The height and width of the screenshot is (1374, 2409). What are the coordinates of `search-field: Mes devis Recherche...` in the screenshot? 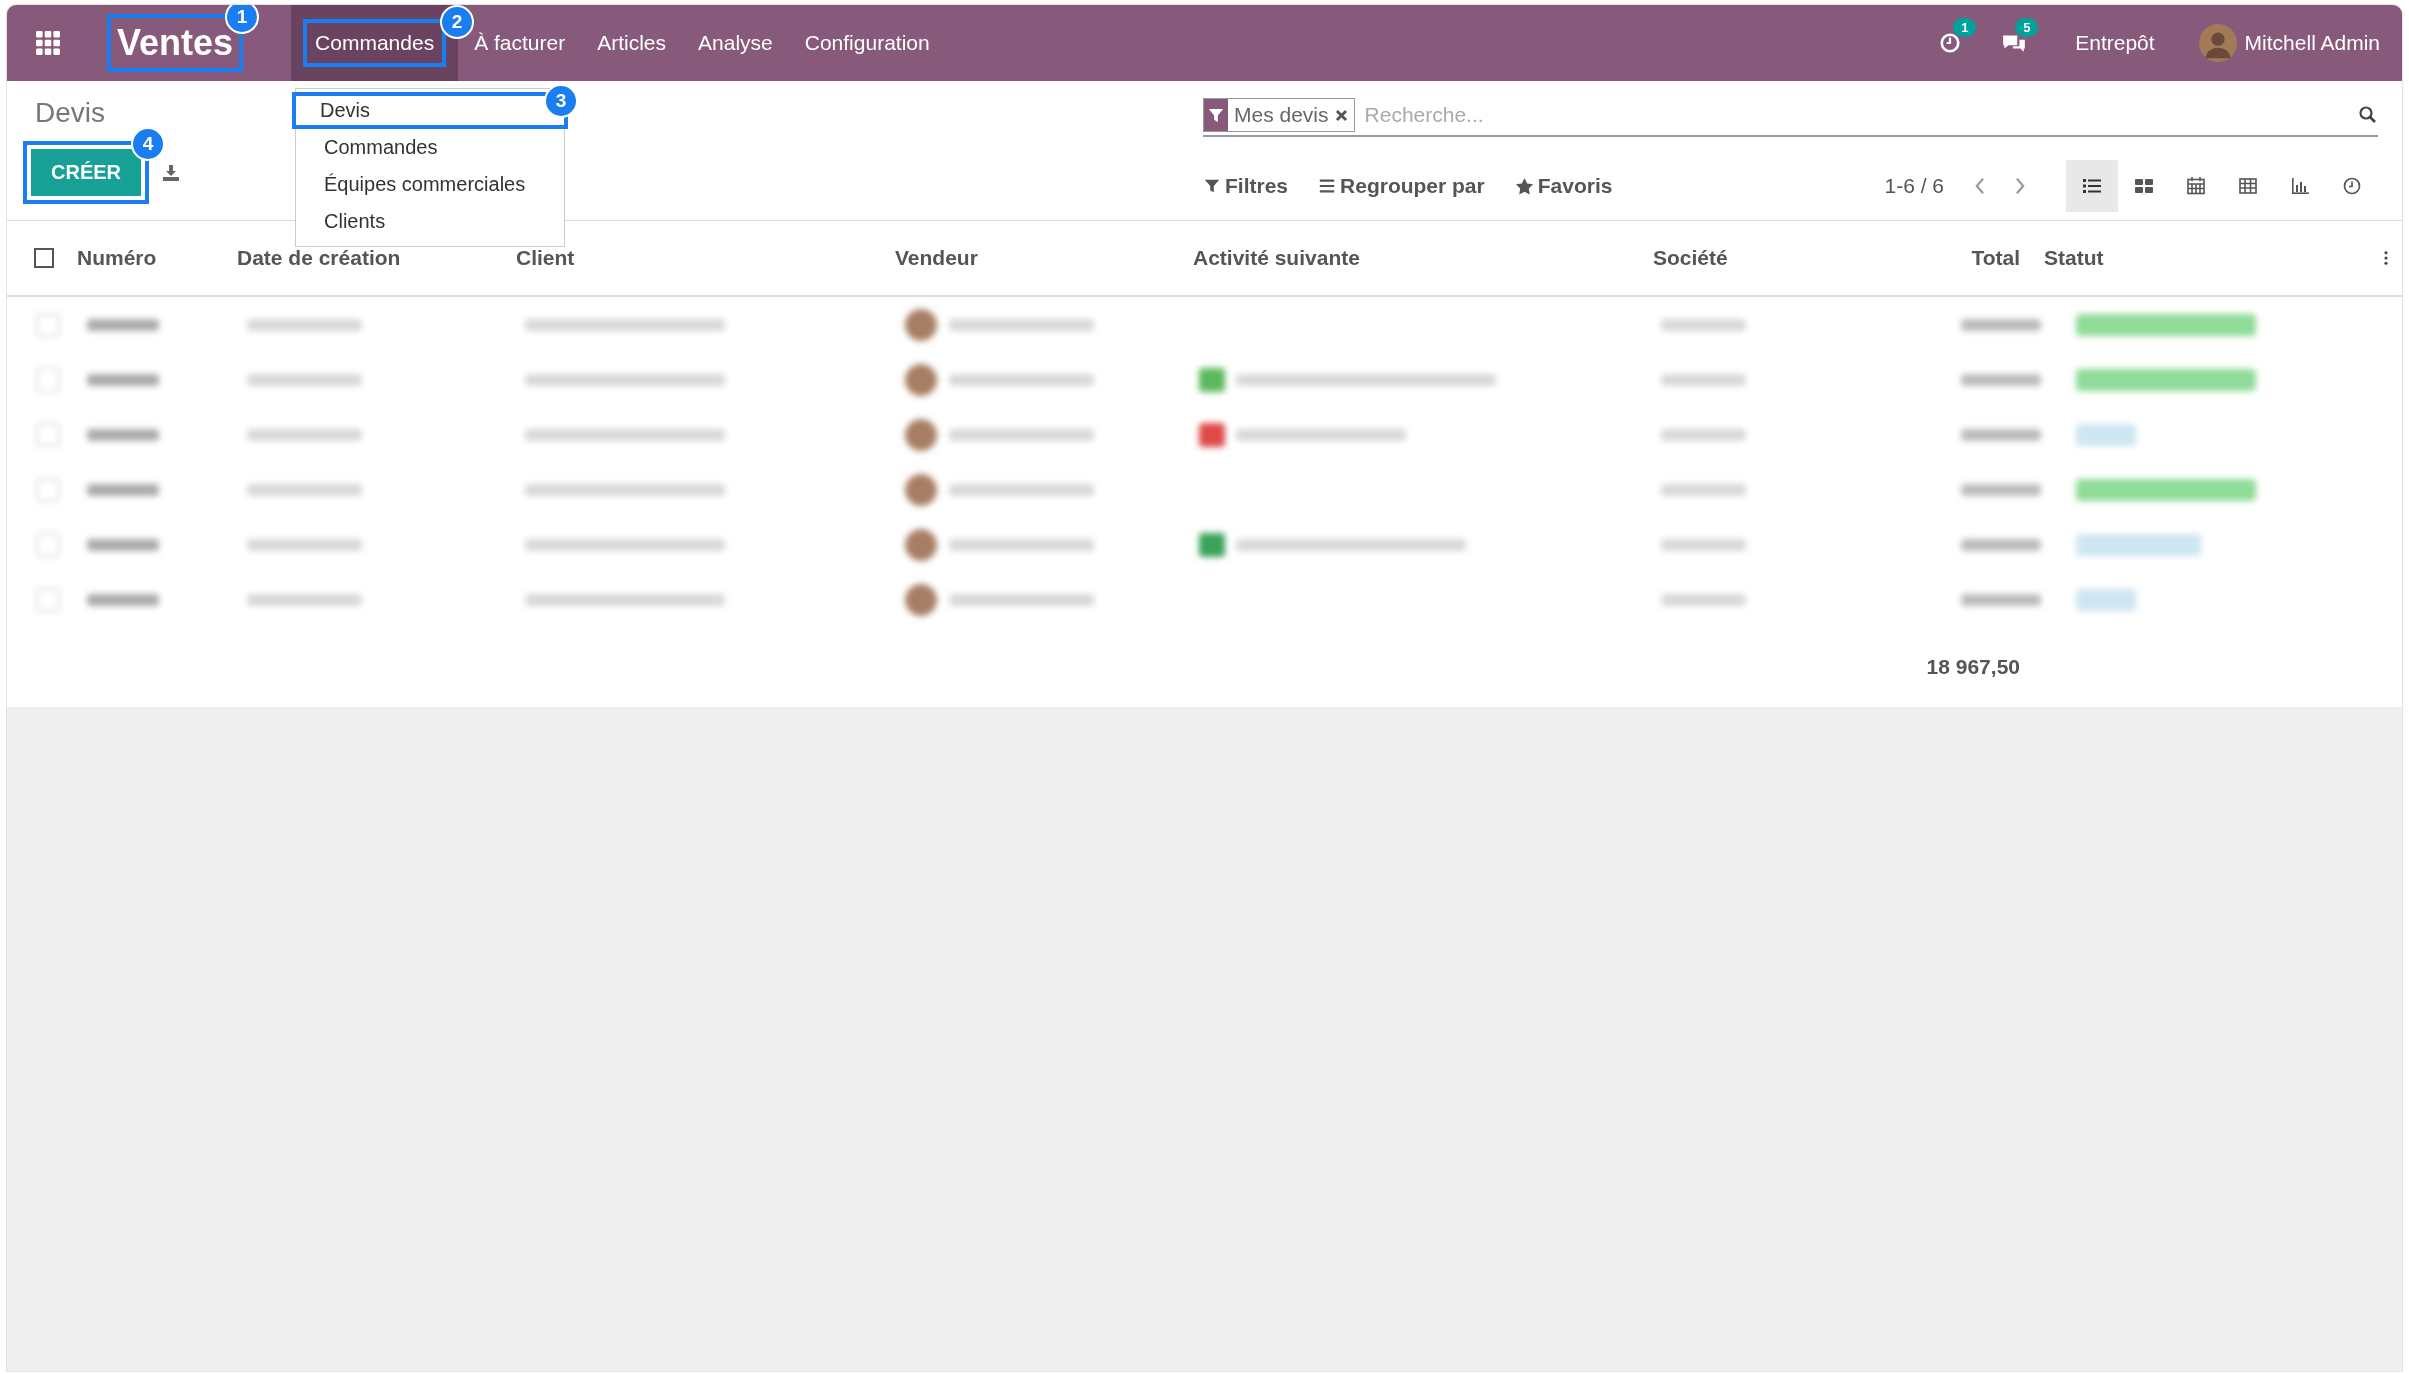 It's located at (1790, 116).